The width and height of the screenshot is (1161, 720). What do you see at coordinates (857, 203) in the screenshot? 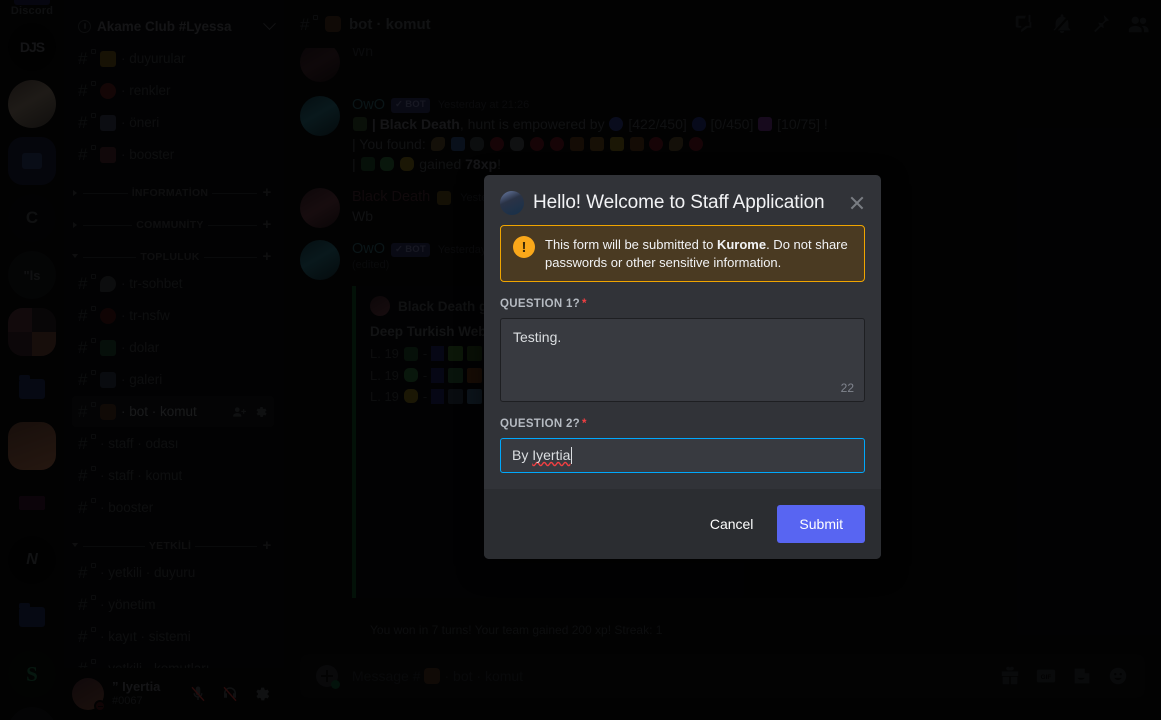
I see `close-icon` at bounding box center [857, 203].